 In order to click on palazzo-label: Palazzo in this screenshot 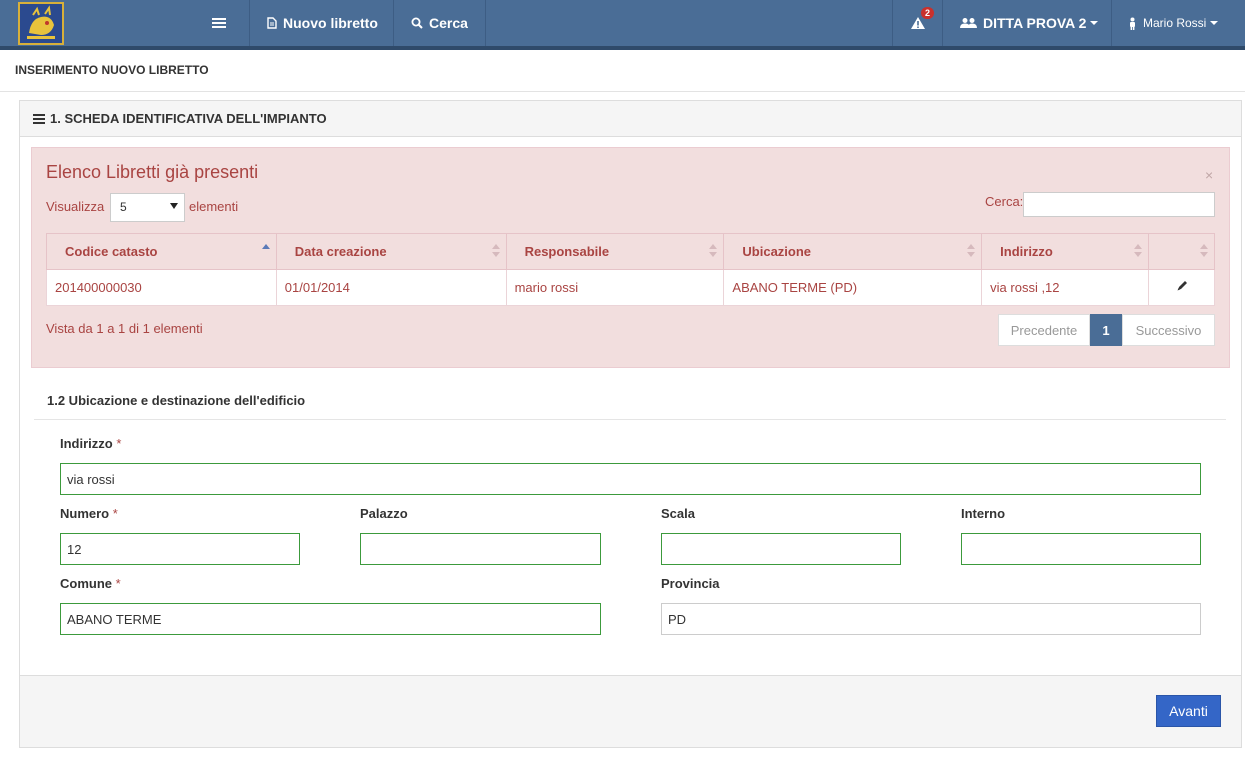, I will do `click(384, 513)`.